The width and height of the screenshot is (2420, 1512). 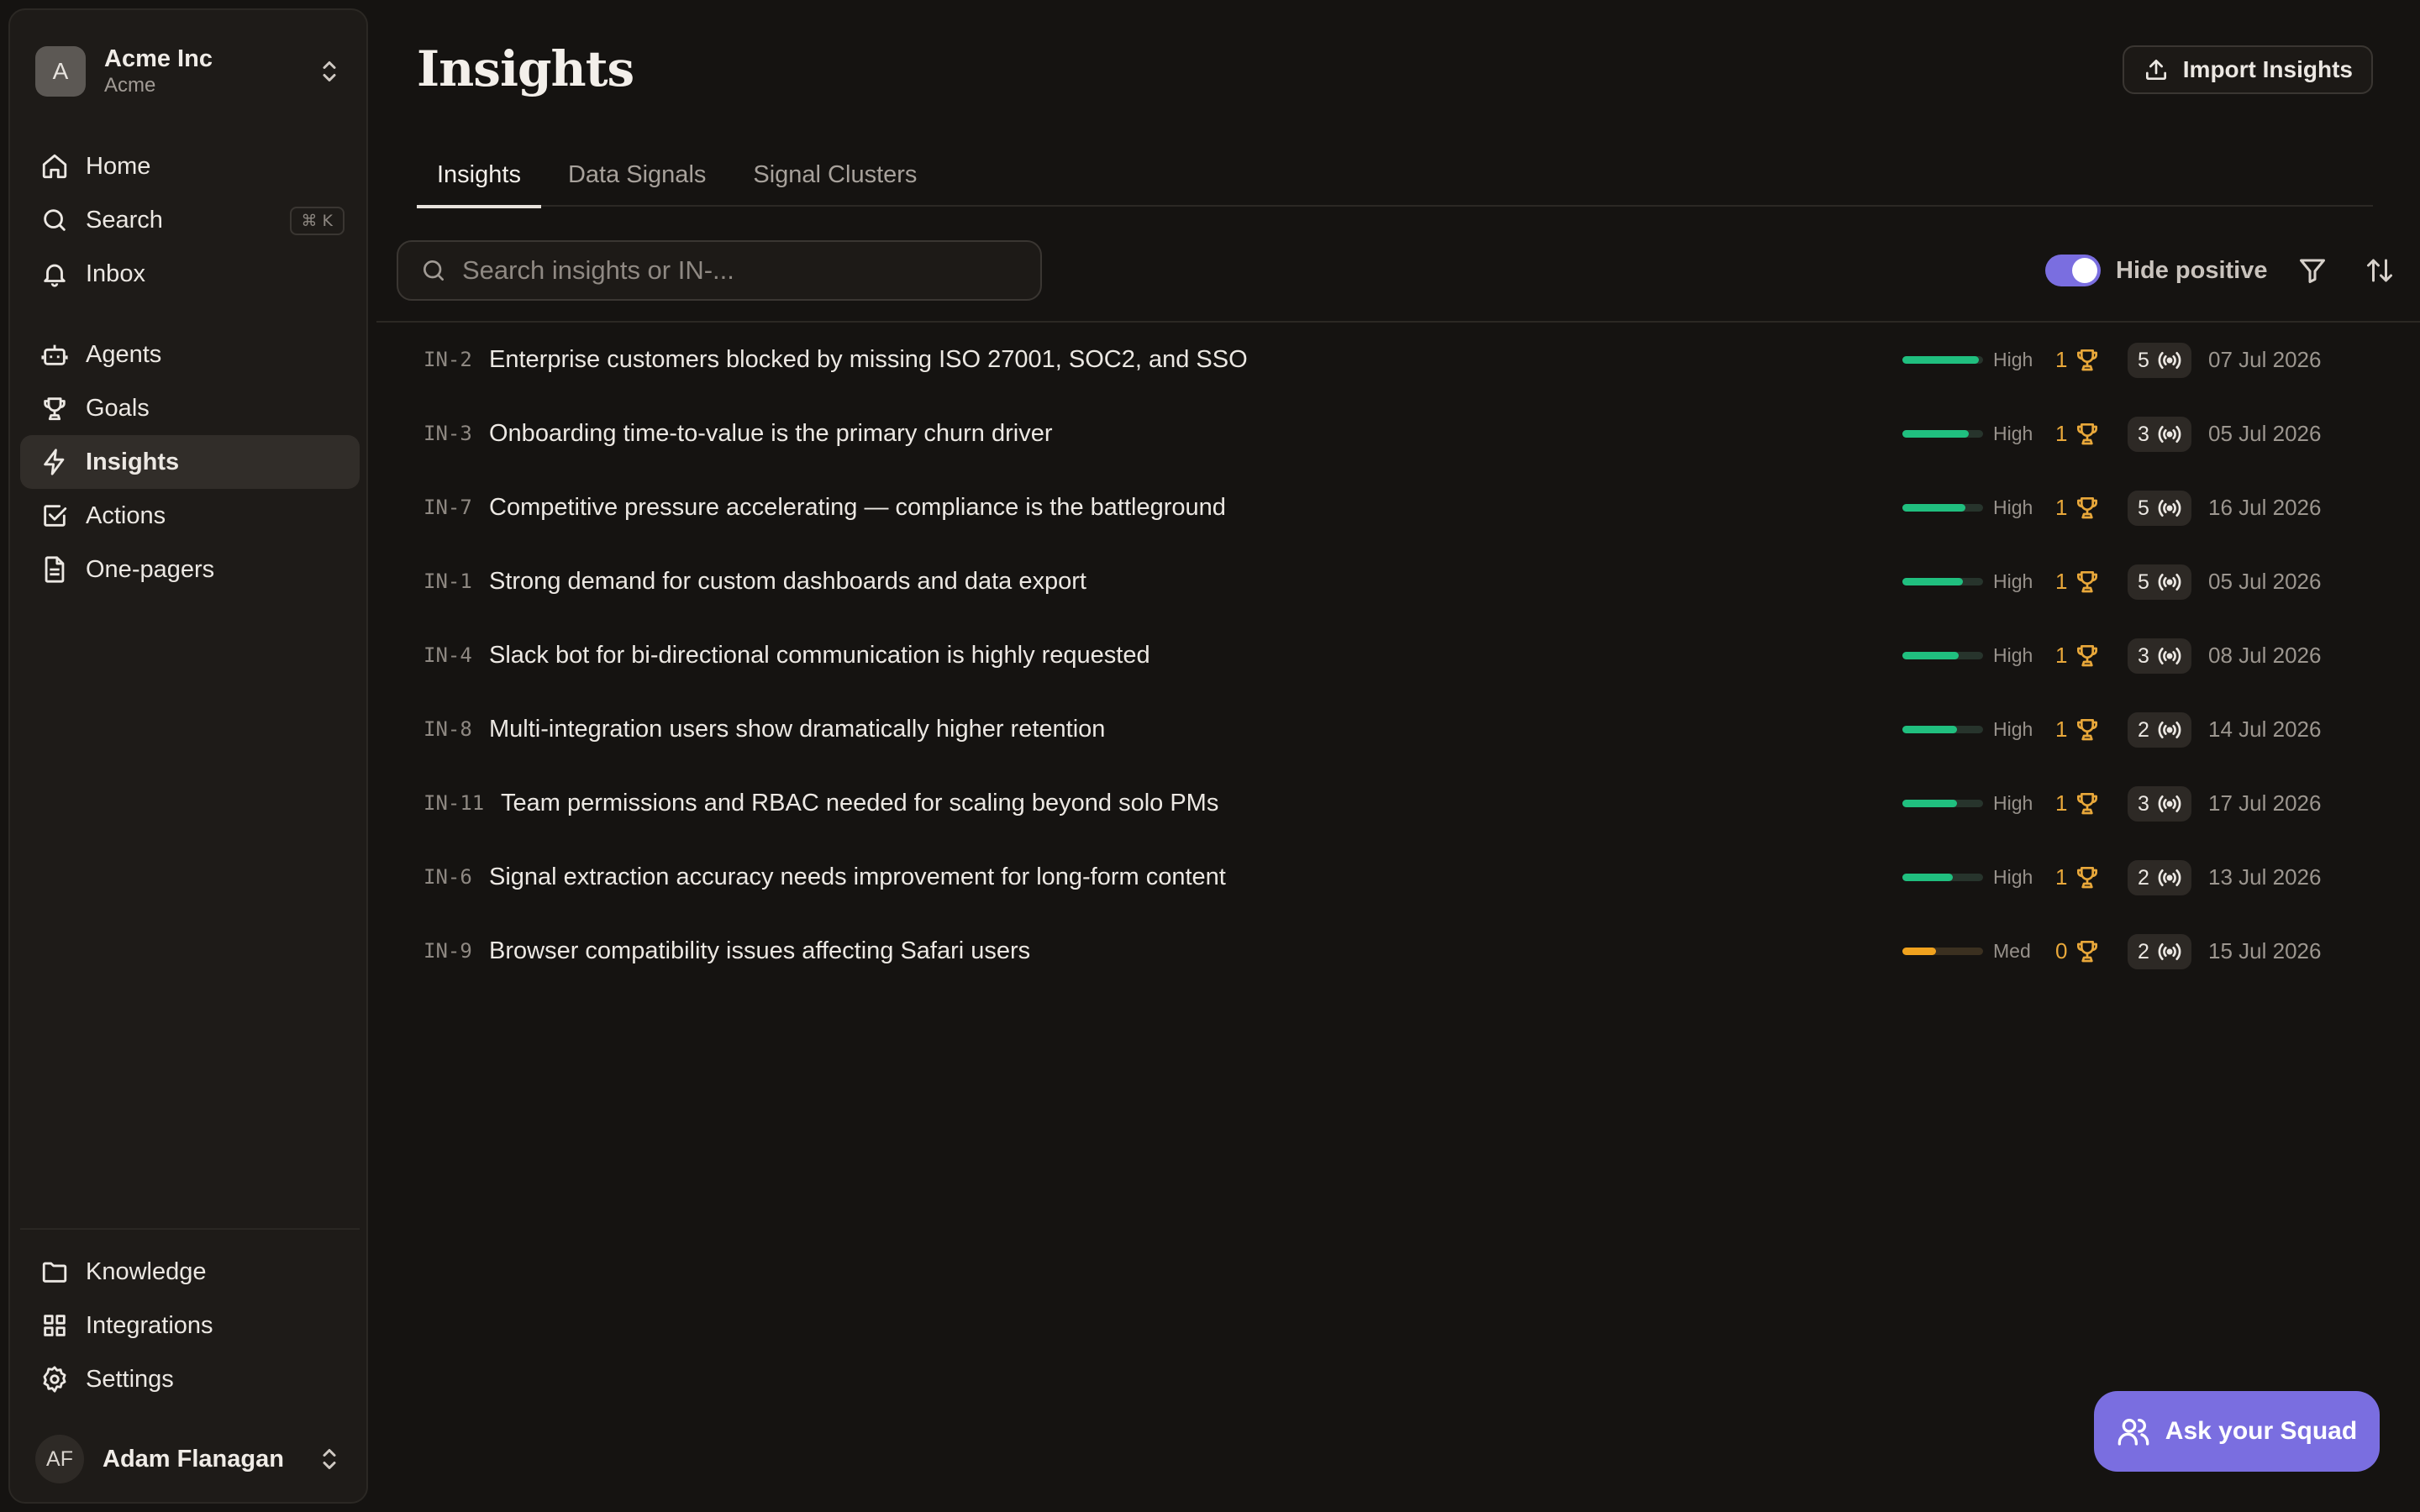 What do you see at coordinates (2159, 804) in the screenshot?
I see `signal-count-badge: 3` at bounding box center [2159, 804].